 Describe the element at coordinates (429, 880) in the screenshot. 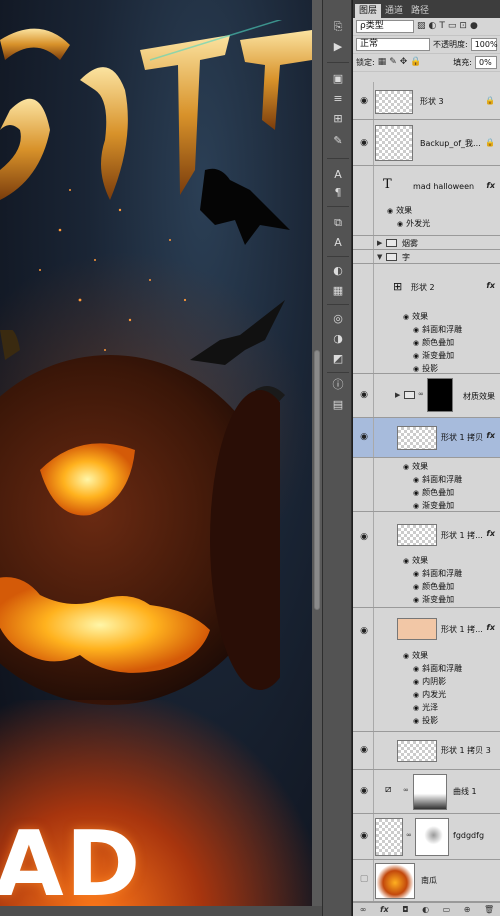

I see `layer-name: 南瓜` at that location.